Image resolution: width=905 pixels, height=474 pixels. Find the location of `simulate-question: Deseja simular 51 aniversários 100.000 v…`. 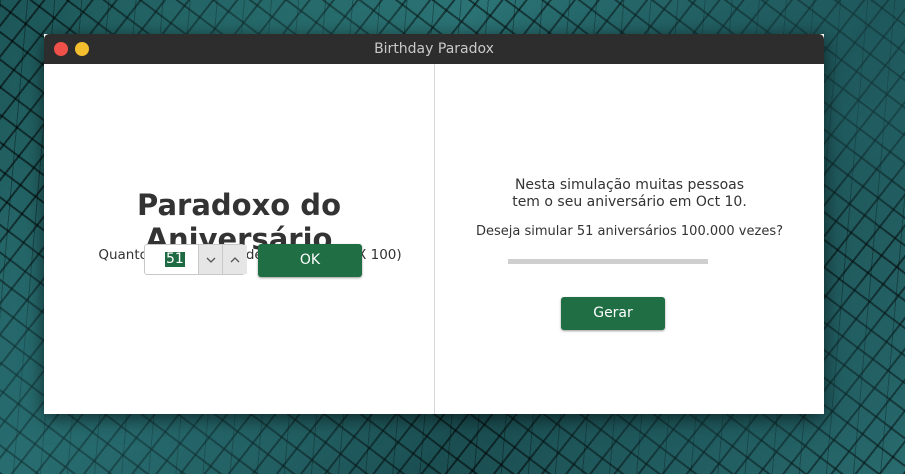

simulate-question: Deseja simular 51 aniversários 100.000 v… is located at coordinates (629, 231).